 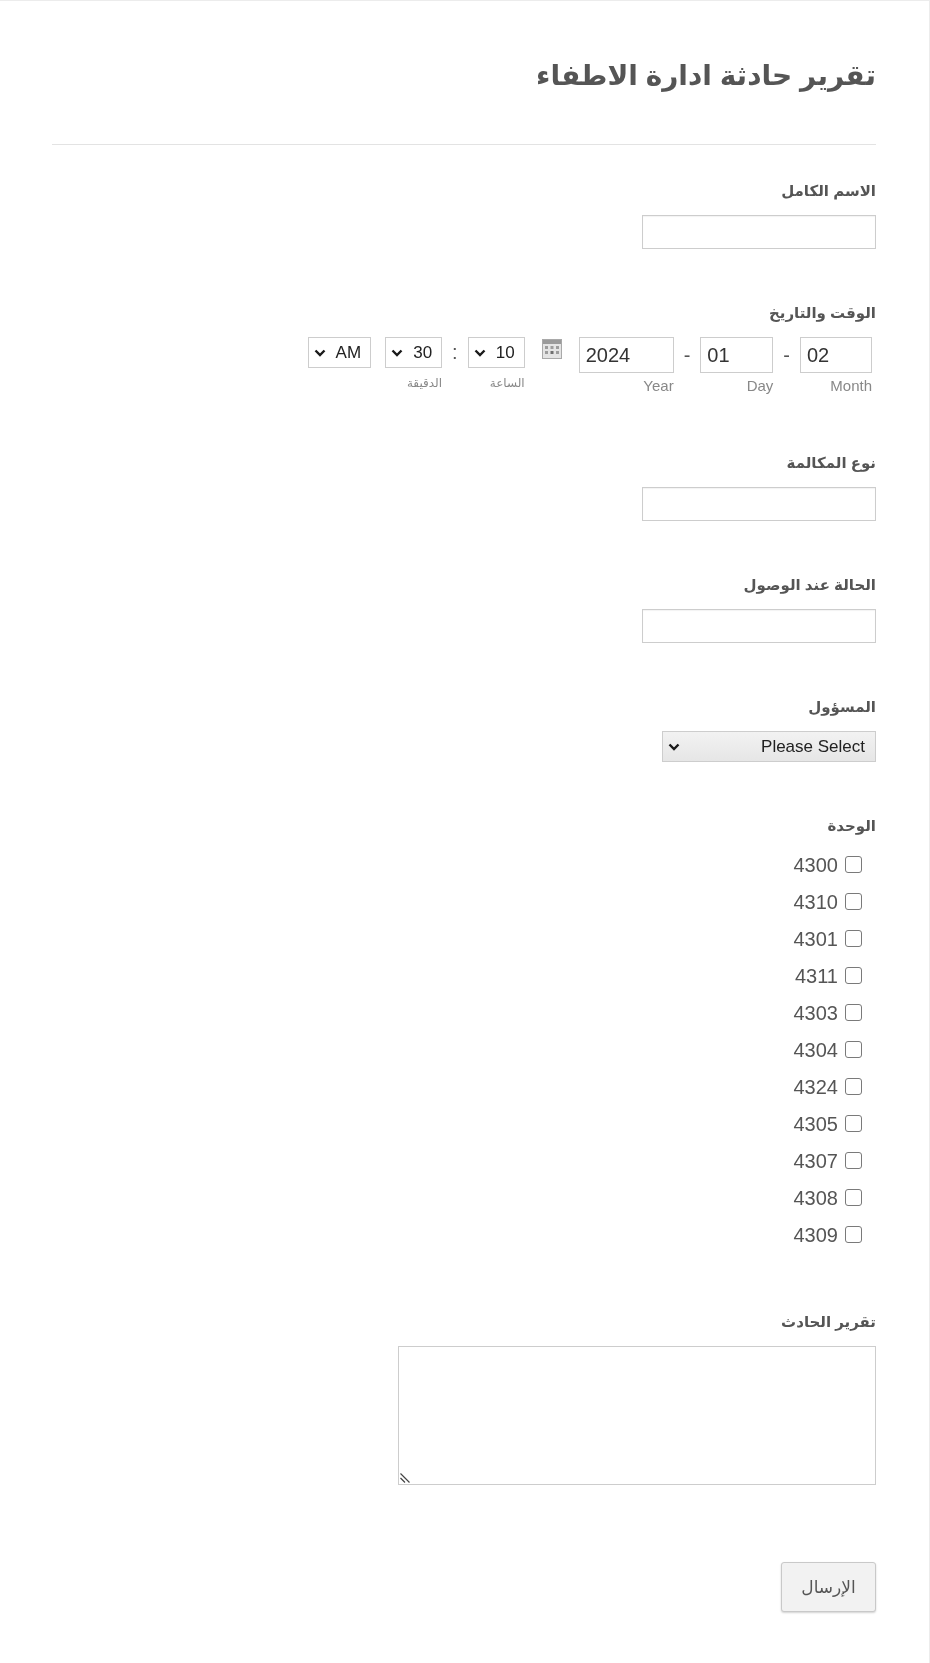 I want to click on submit-button: الإرسال, so click(x=828, y=1587).